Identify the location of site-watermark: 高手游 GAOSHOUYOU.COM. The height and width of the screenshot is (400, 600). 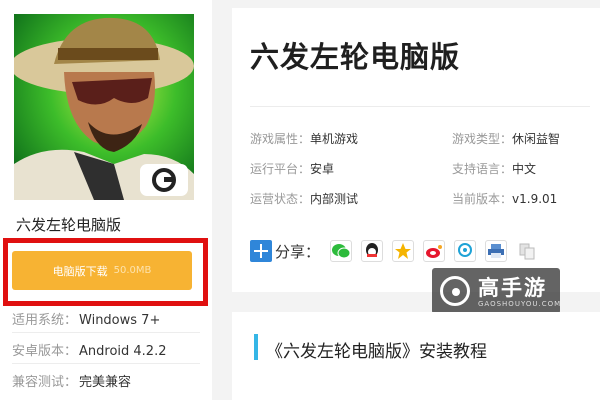
(496, 291).